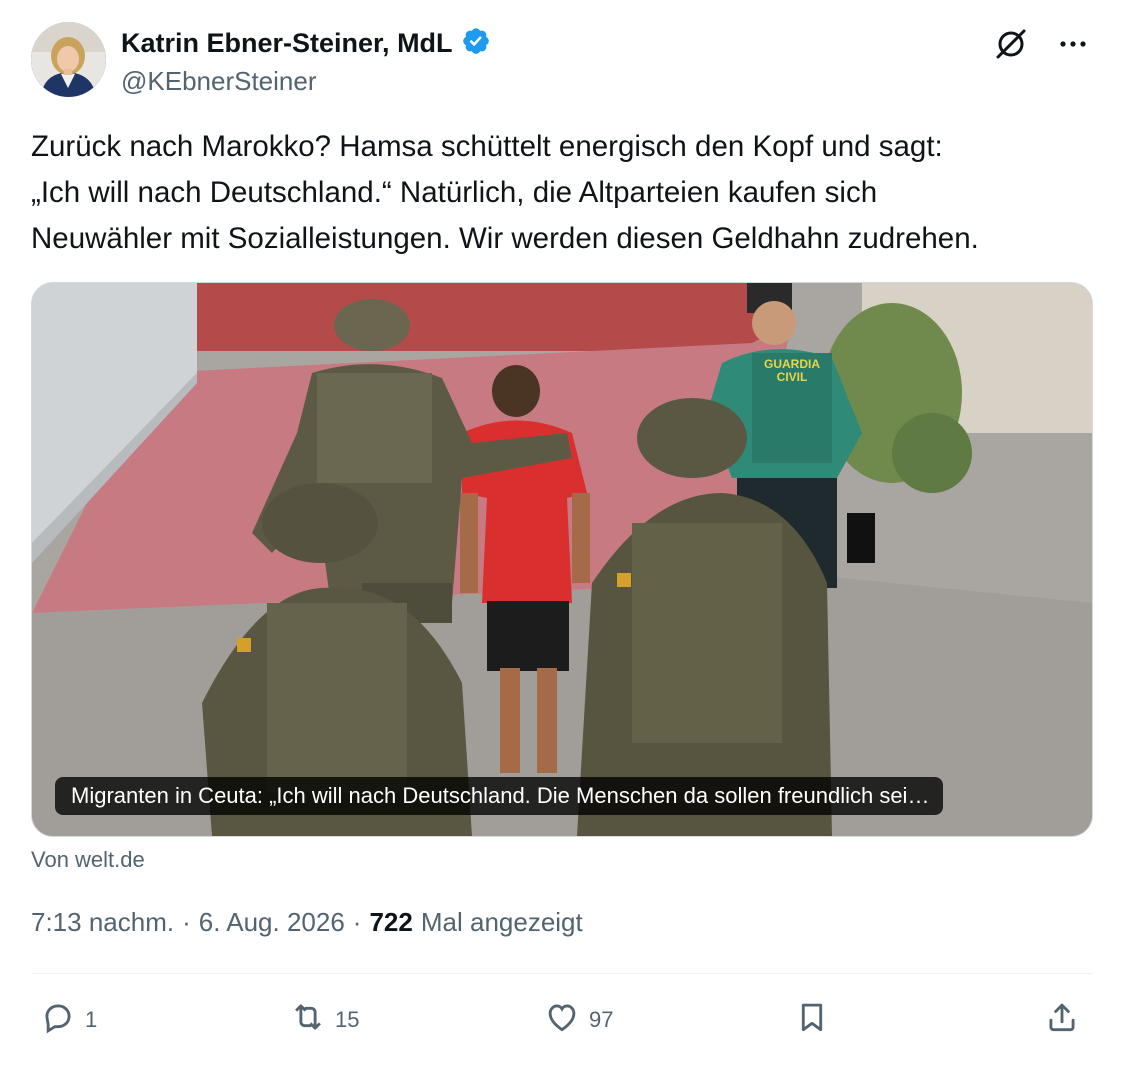 This screenshot has height=1065, width=1123. What do you see at coordinates (792, 364) in the screenshot?
I see `vest-text-1: GUARDIA` at bounding box center [792, 364].